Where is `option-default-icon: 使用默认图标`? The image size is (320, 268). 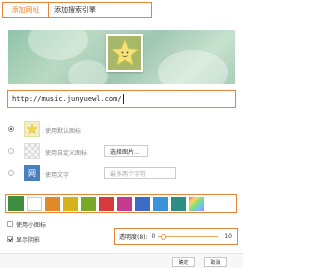 option-default-icon: 使用默认图标 is located at coordinates (121, 129).